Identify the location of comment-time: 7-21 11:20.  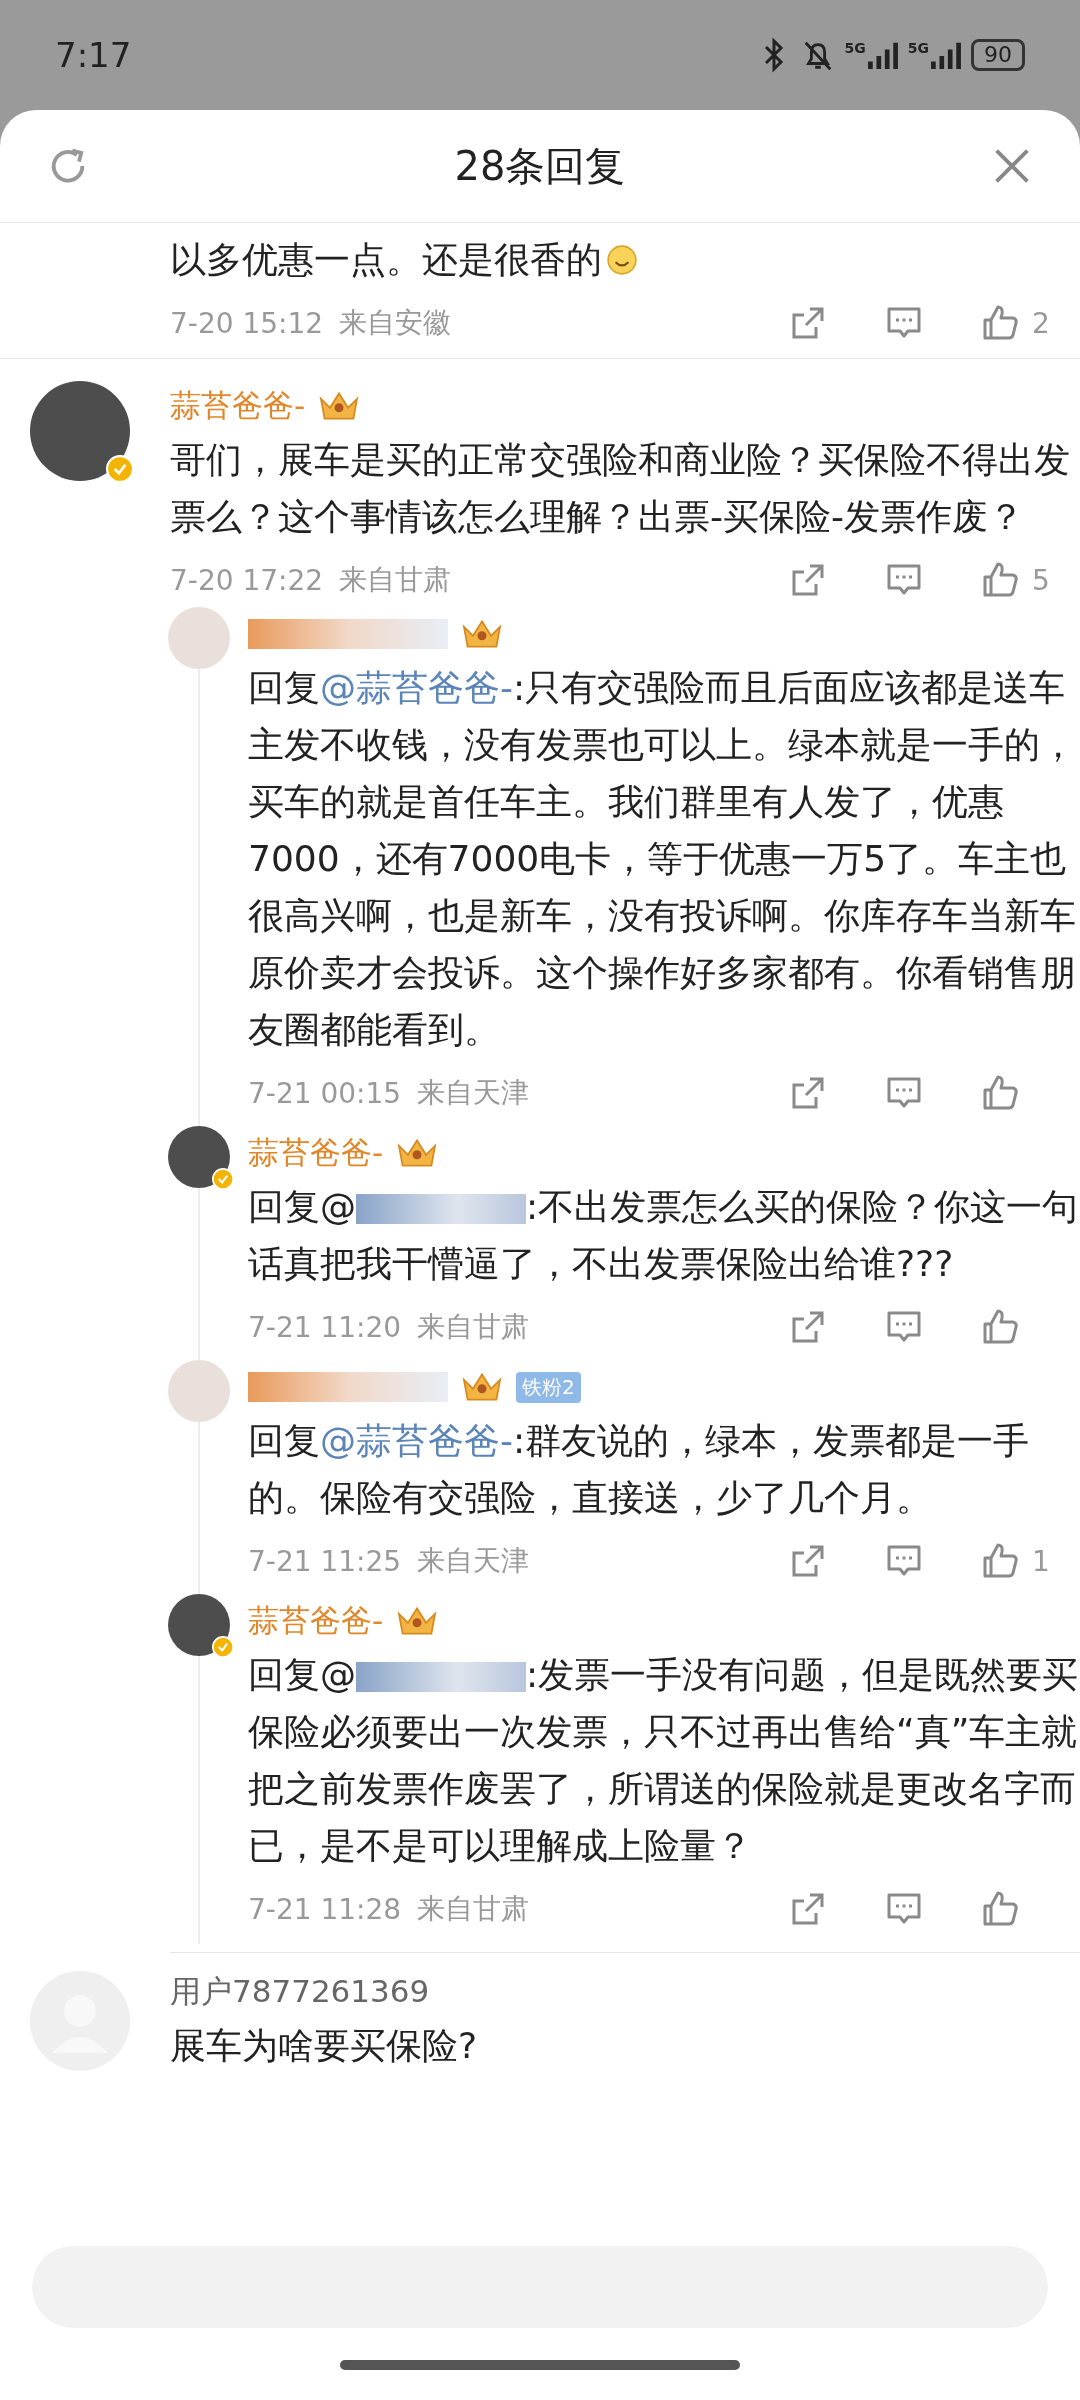
(325, 1327).